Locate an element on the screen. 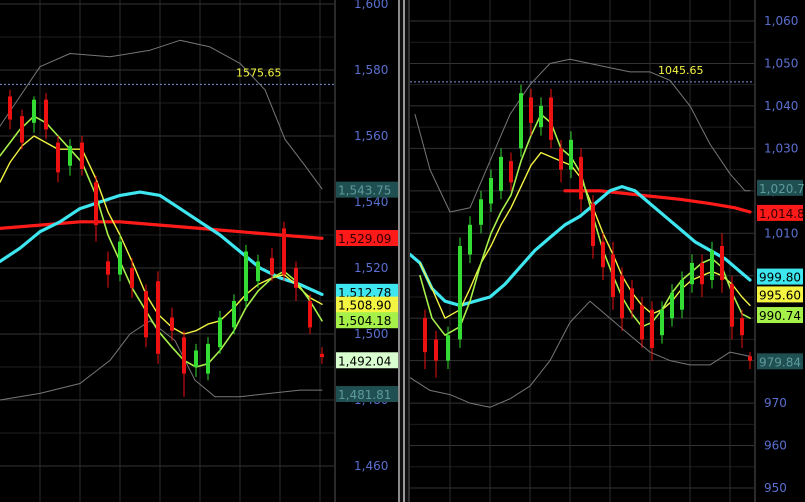 This screenshot has height=502, width=805. price-label: 1,504.18 is located at coordinates (368, 320).